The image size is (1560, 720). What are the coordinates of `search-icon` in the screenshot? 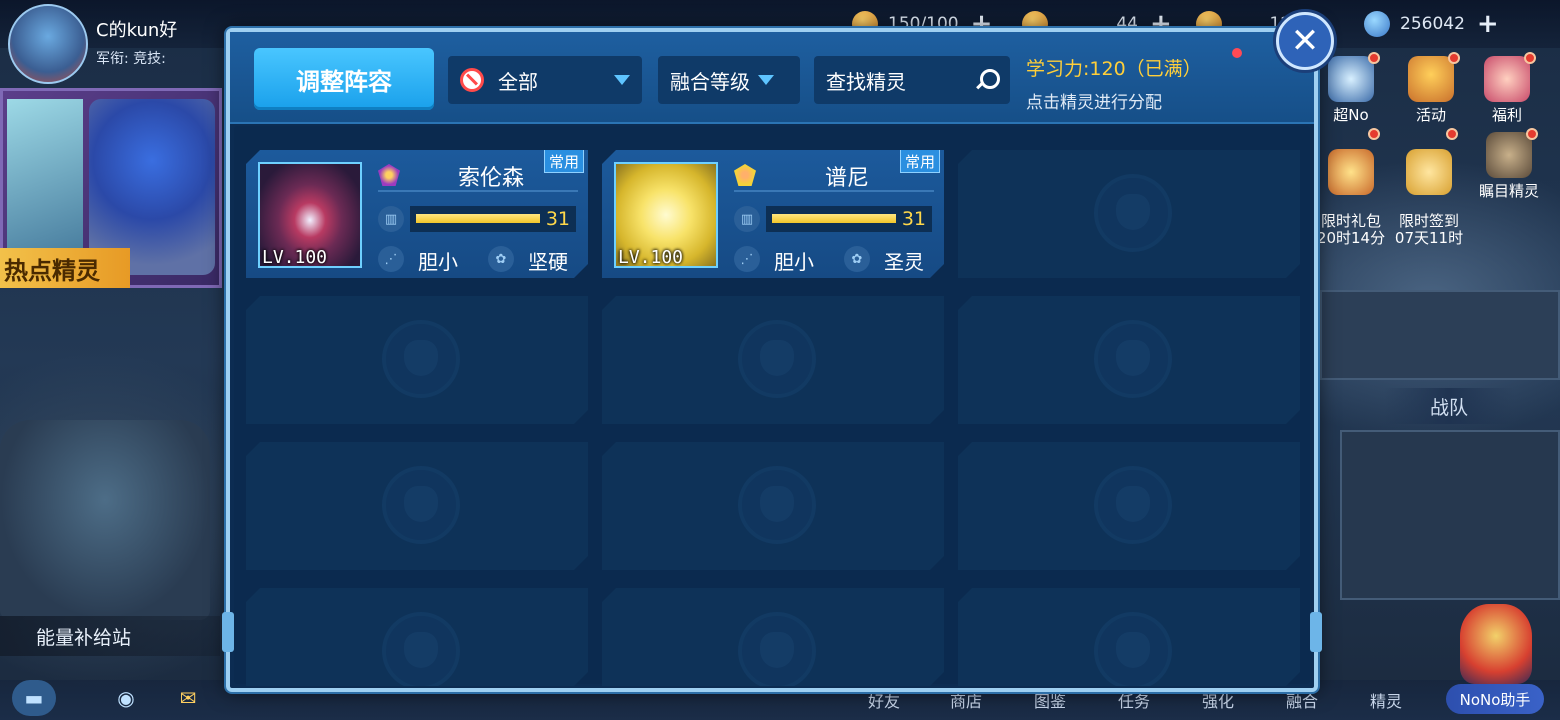 It's located at (988, 80).